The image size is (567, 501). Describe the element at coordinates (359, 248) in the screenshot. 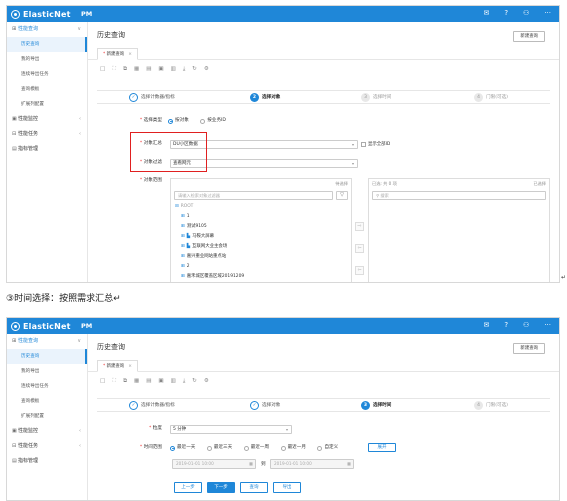

I see `move-left-icon: ⇦` at that location.